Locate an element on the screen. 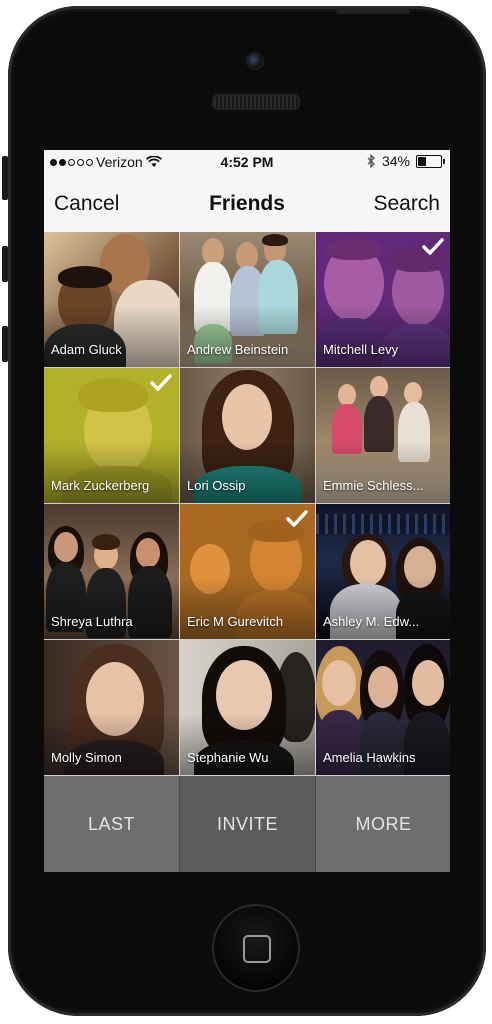 The height and width of the screenshot is (1024, 492). home-square-icon is located at coordinates (257, 949).